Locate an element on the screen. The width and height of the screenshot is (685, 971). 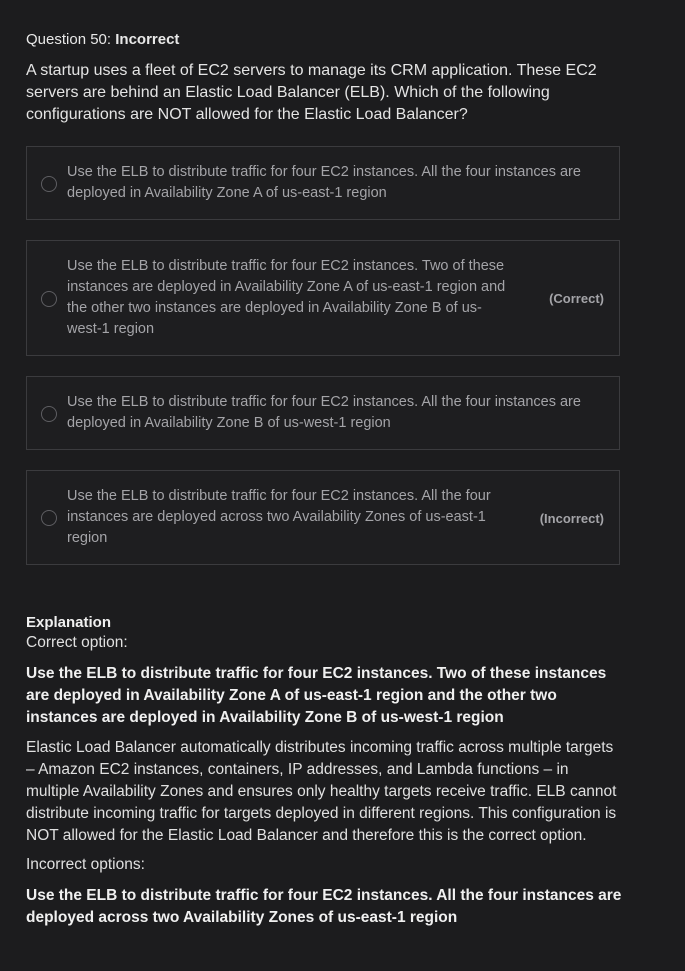
incorrect-options-label: Incorrect options: is located at coordinates (85, 864).